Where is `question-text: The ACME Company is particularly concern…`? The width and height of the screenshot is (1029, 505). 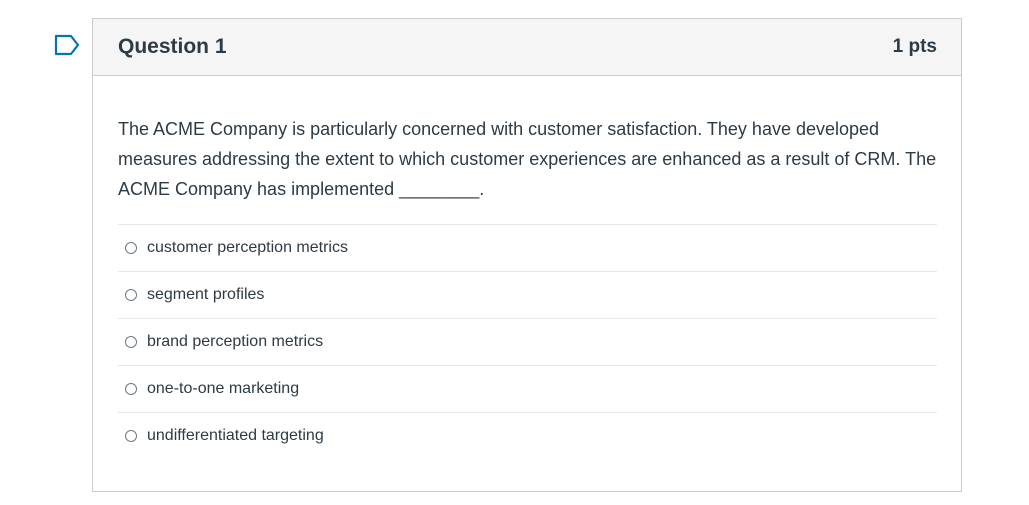
question-text: The ACME Company is particularly concern… is located at coordinates (527, 159).